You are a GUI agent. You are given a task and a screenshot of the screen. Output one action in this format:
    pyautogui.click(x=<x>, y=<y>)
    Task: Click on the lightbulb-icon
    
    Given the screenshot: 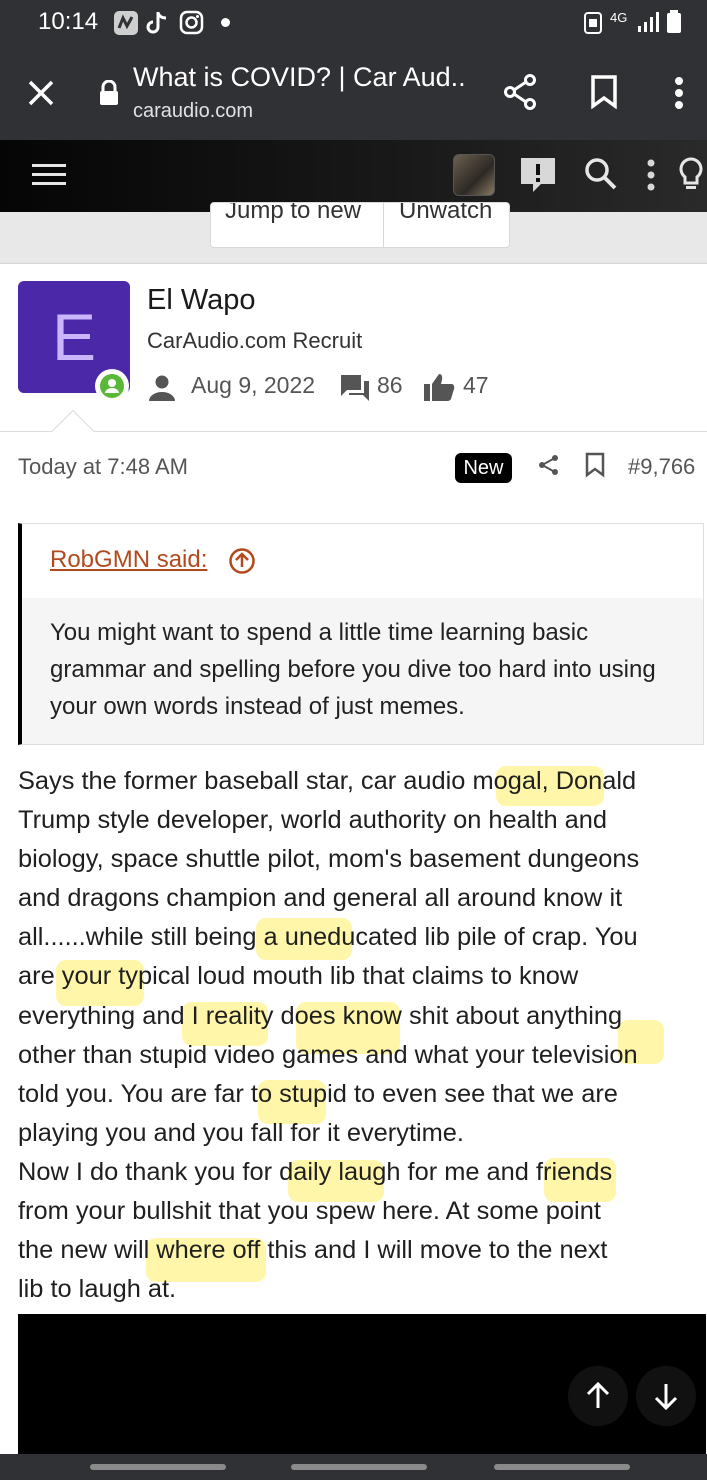 What is the action you would take?
    pyautogui.click(x=691, y=175)
    